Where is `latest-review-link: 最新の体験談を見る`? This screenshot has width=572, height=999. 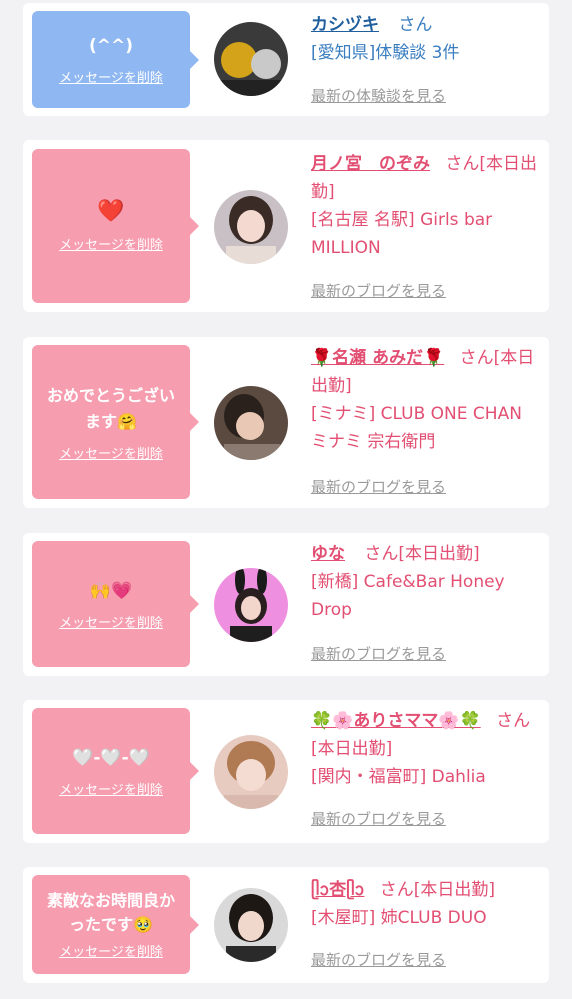 latest-review-link: 最新の体験談を見る is located at coordinates (378, 95).